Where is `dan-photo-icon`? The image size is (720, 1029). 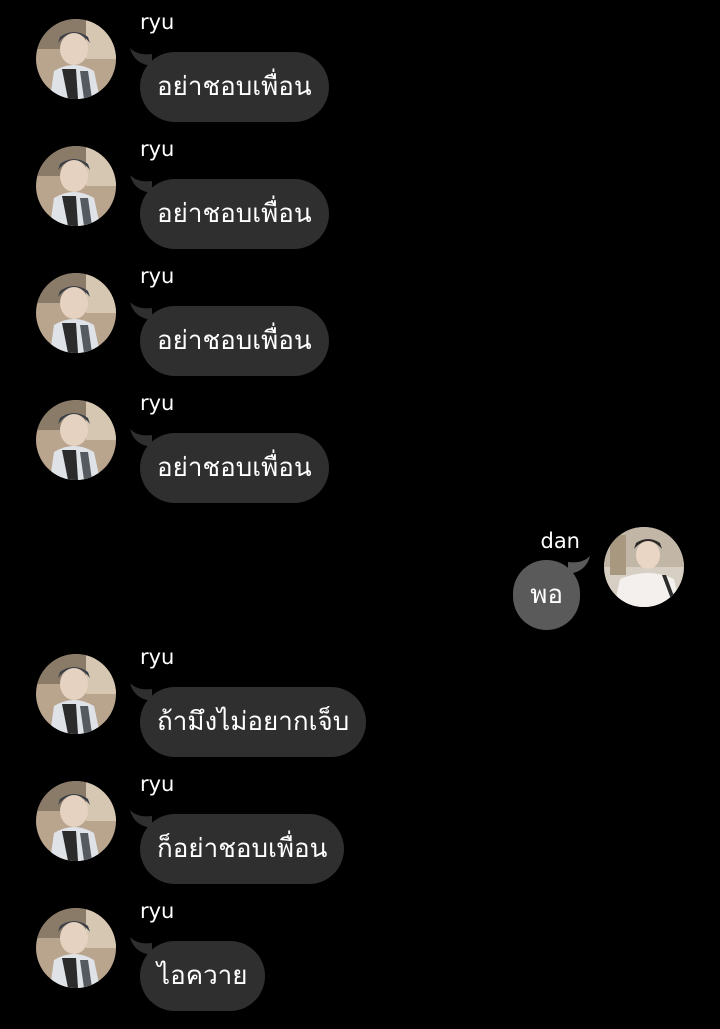
dan-photo-icon is located at coordinates (644, 567).